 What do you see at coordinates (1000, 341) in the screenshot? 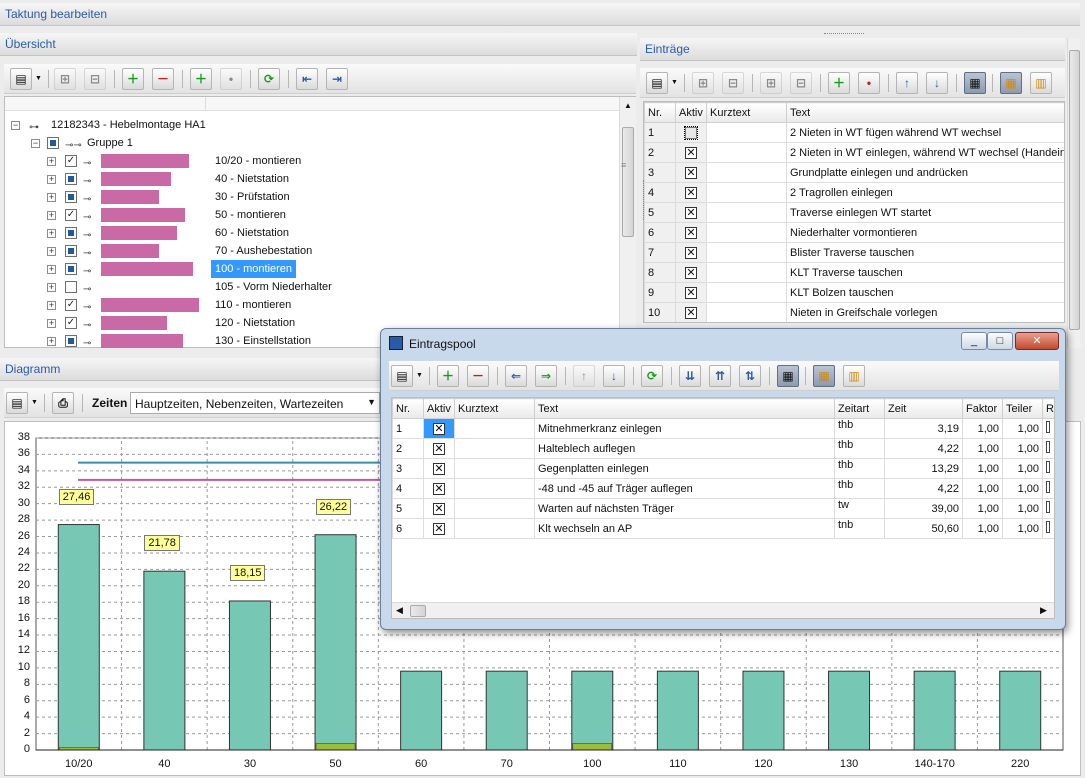
I see `maximize-button: □` at bounding box center [1000, 341].